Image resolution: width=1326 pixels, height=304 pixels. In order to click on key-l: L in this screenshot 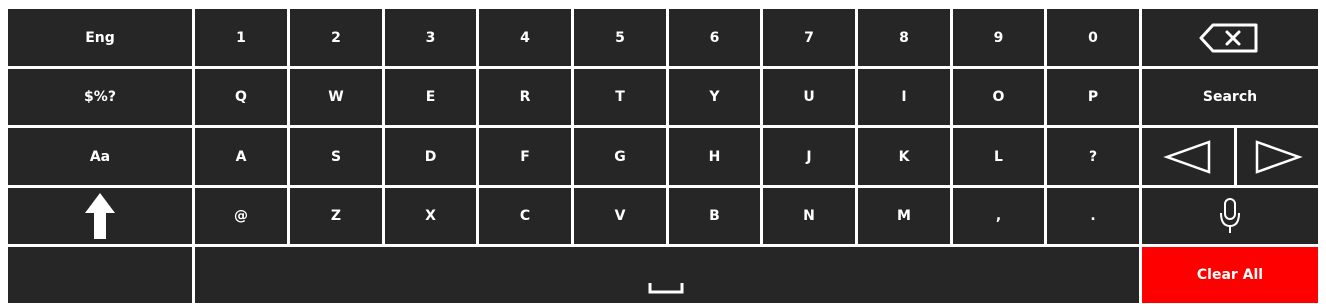, I will do `click(998, 156)`.